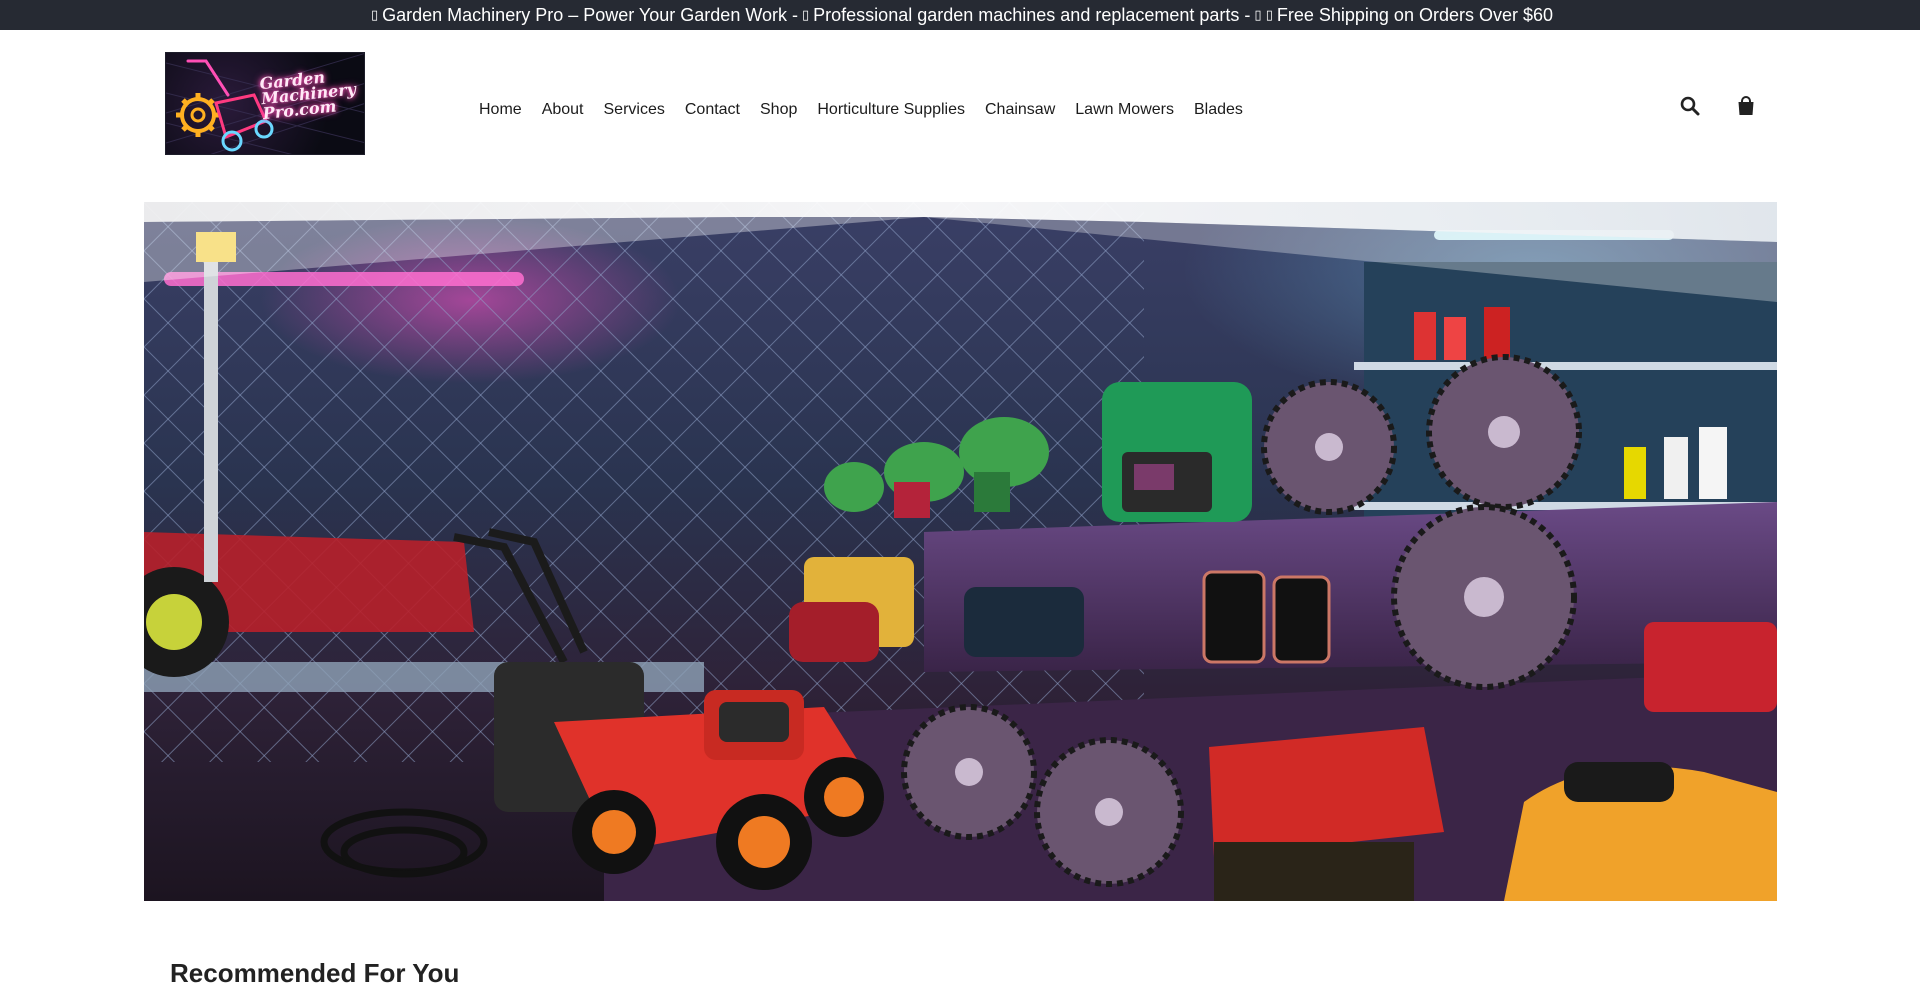 The height and width of the screenshot is (993, 1920). I want to click on announcement-glyph-3: ▯ ▯, so click(1263, 15).